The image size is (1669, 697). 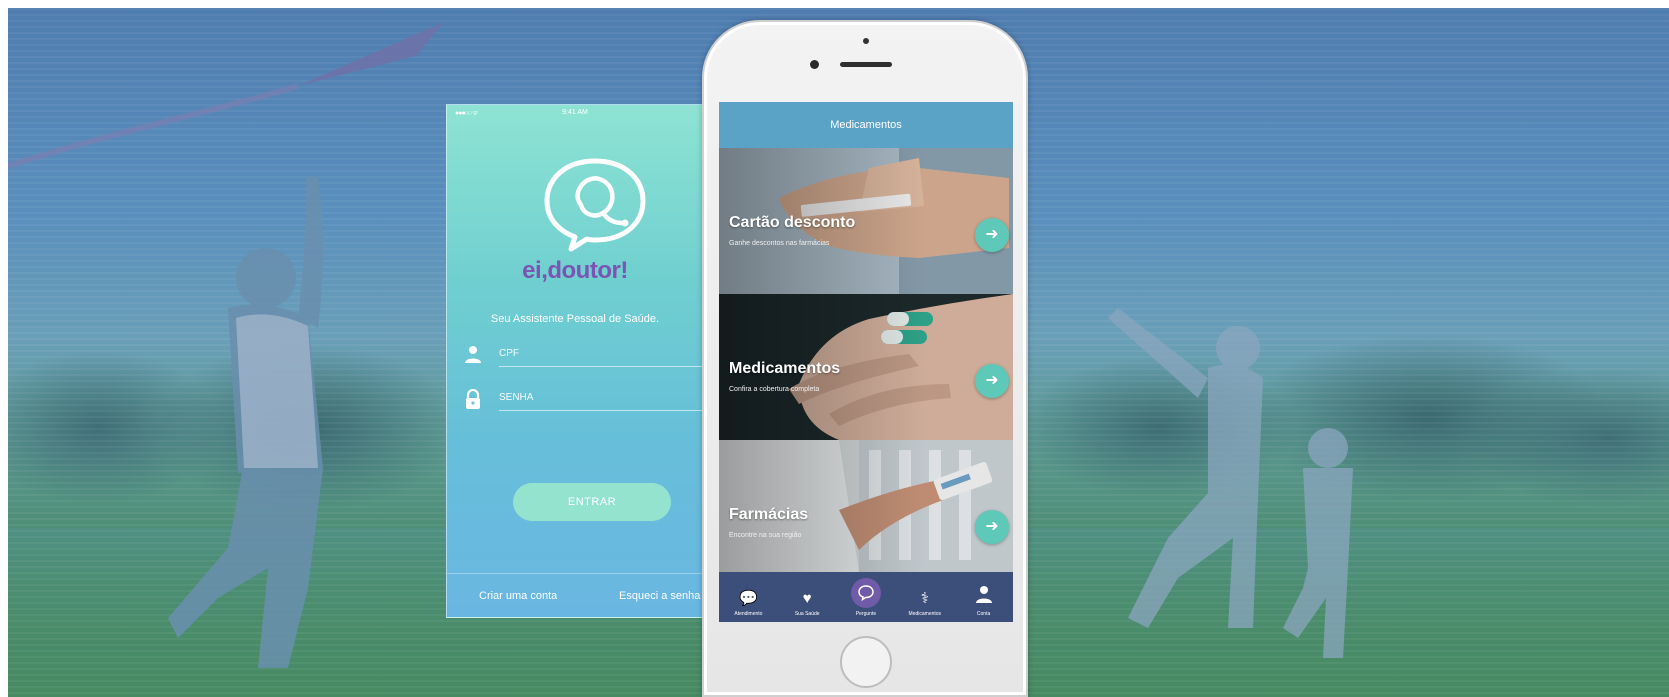 What do you see at coordinates (476, 399) in the screenshot?
I see `lock-icon` at bounding box center [476, 399].